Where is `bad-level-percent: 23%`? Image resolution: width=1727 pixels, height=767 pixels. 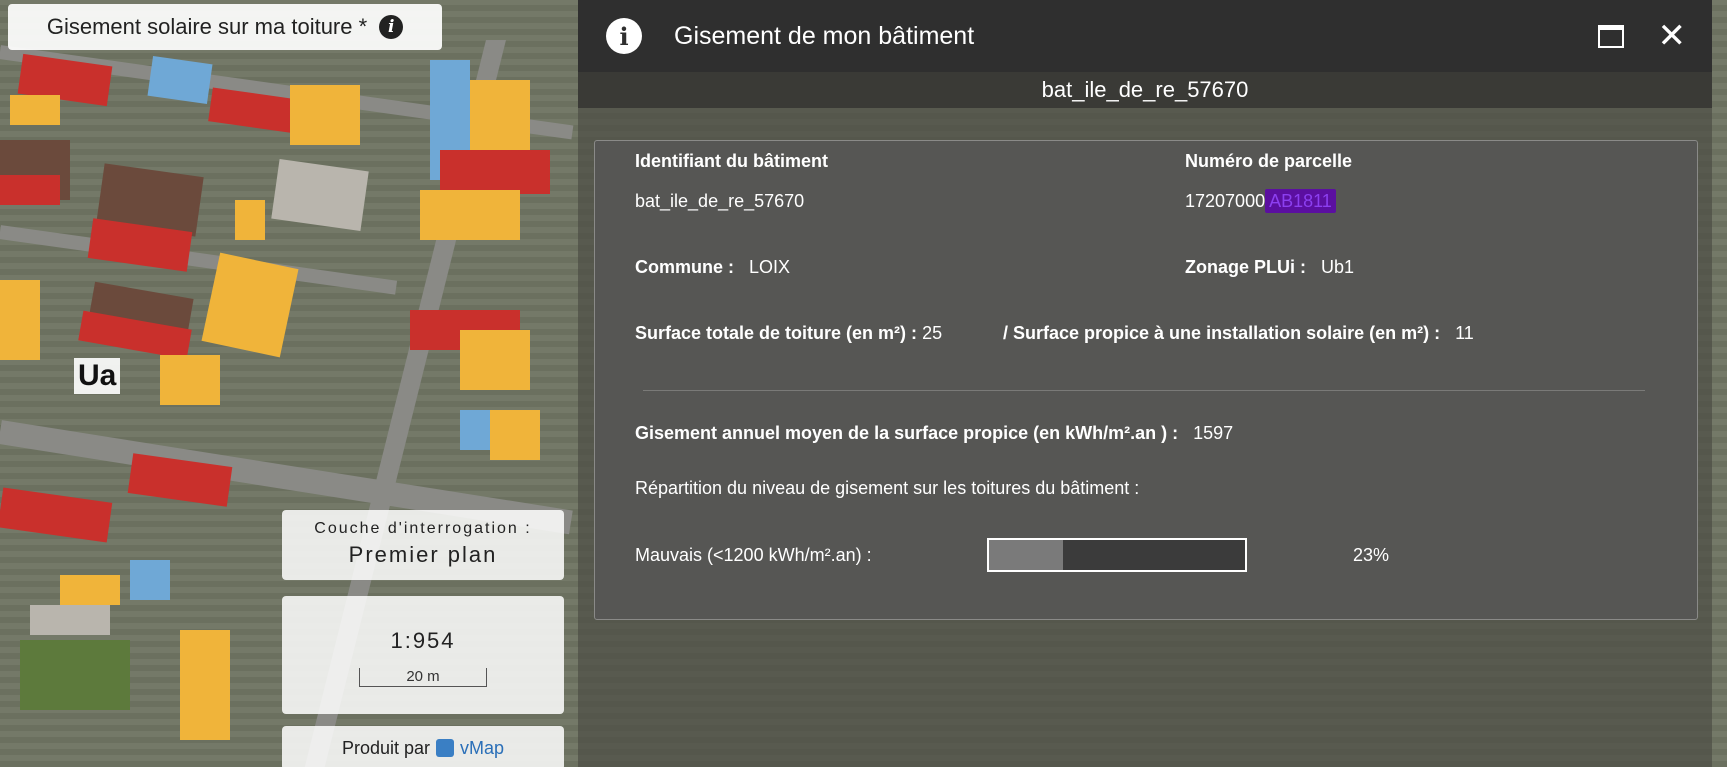 bad-level-percent: 23% is located at coordinates (1371, 555).